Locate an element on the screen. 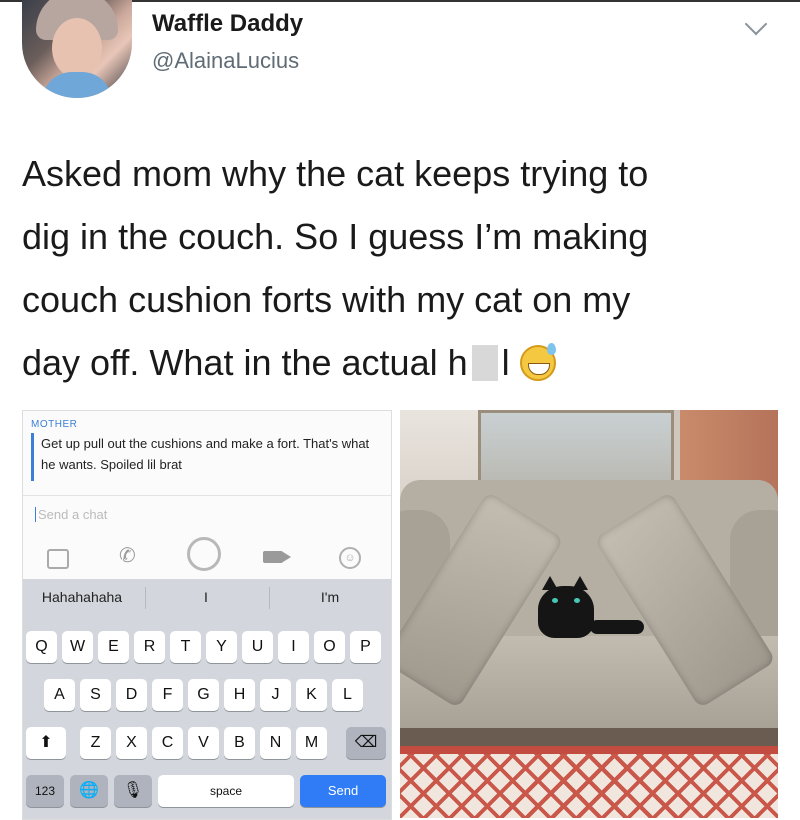  microphone-icon: 🎙 is located at coordinates (133, 790).